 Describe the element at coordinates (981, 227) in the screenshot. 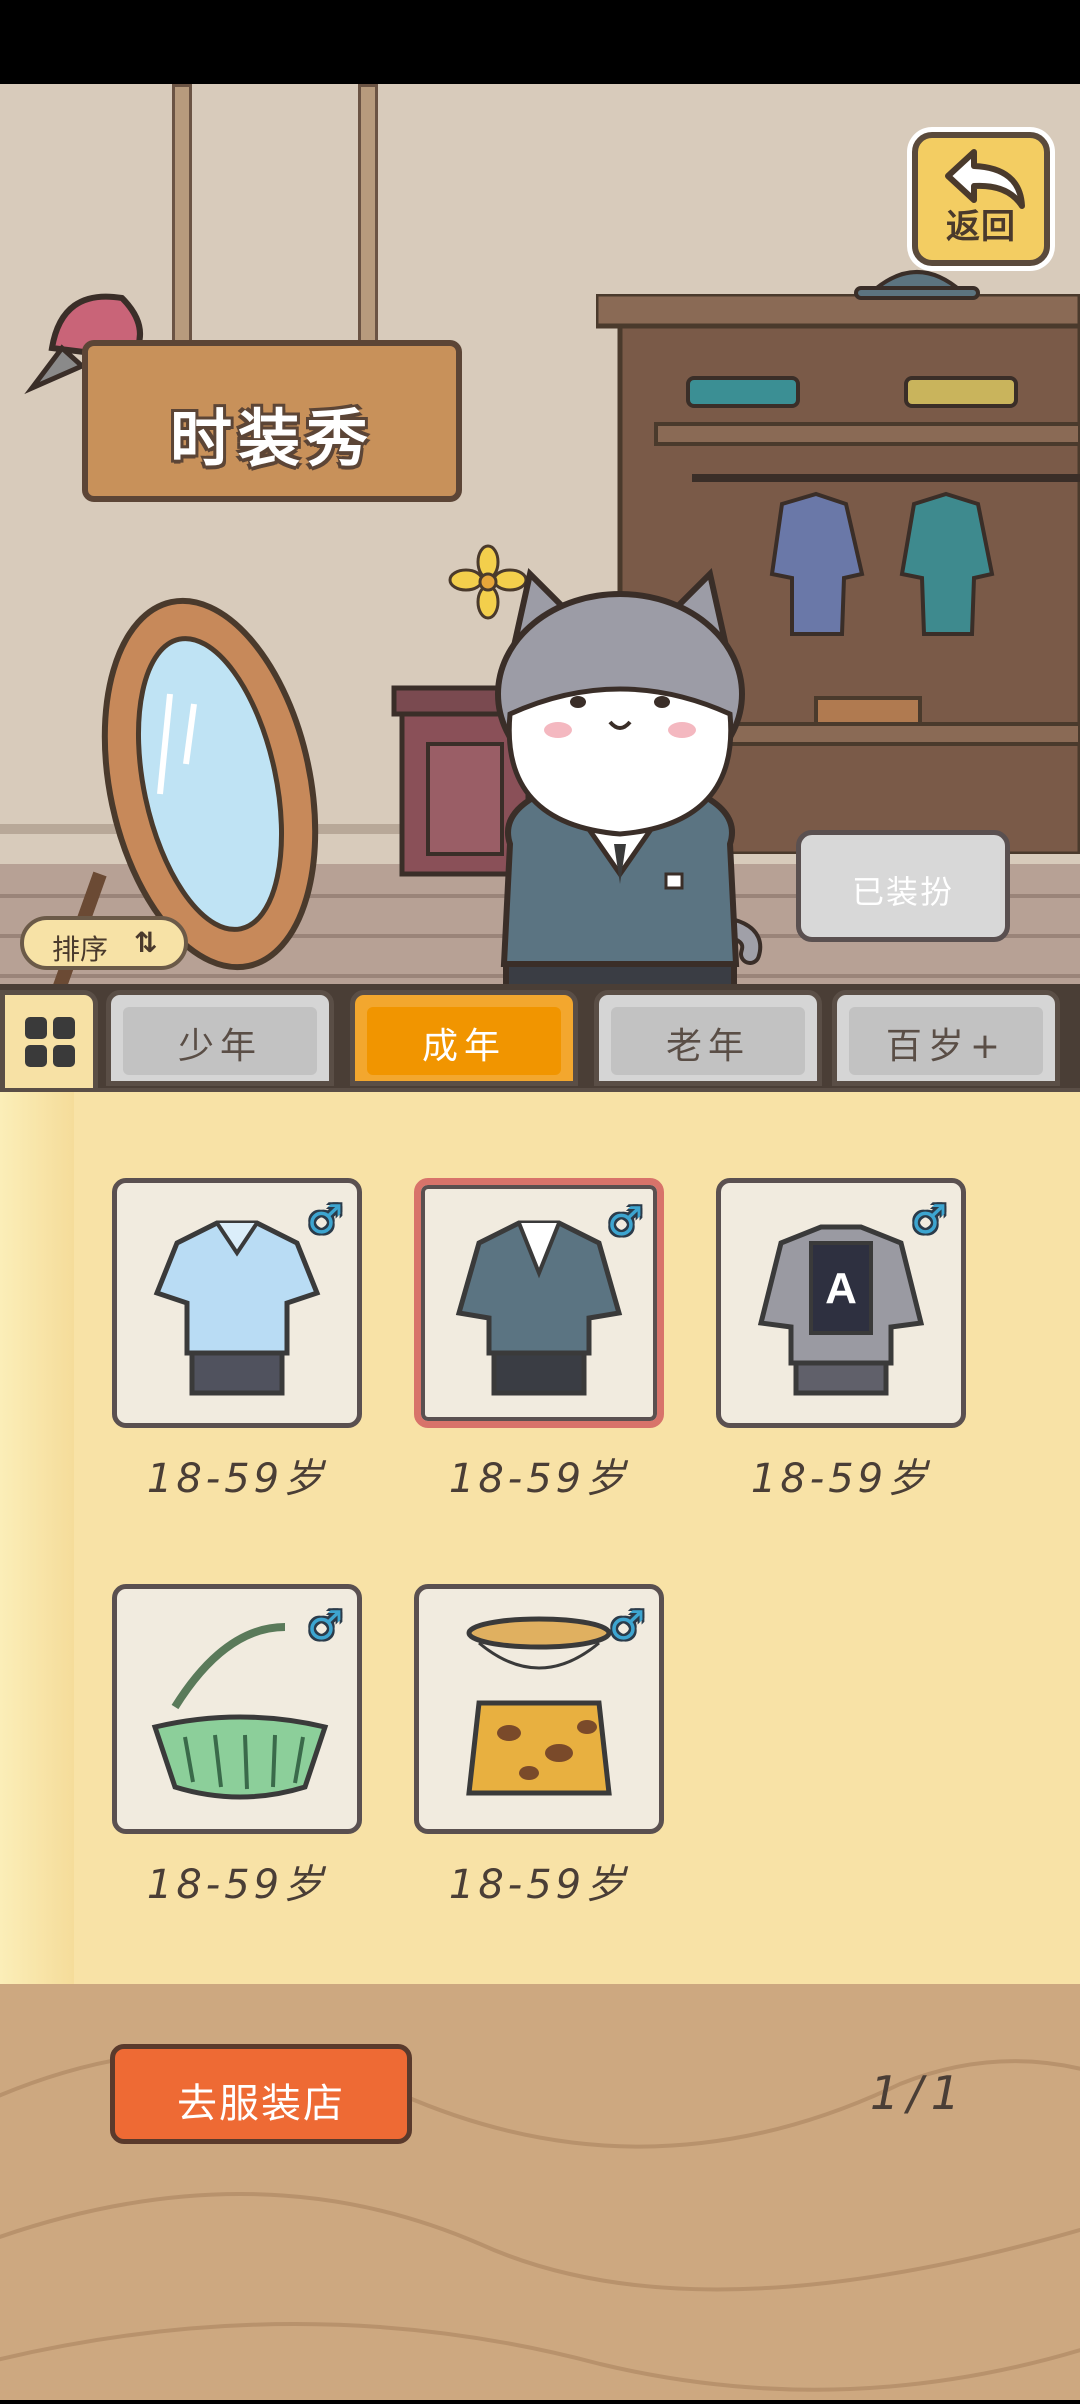

I see `back-button-label: 返回` at that location.